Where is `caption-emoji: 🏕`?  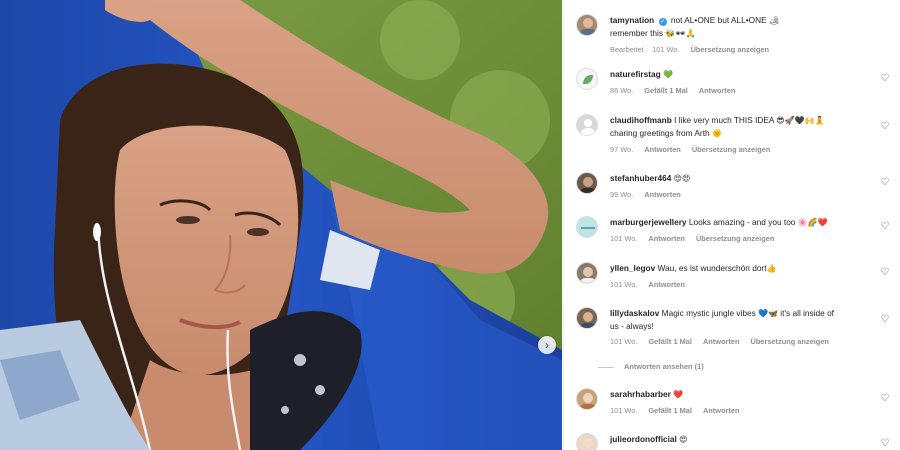 caption-emoji: 🏕 is located at coordinates (774, 20).